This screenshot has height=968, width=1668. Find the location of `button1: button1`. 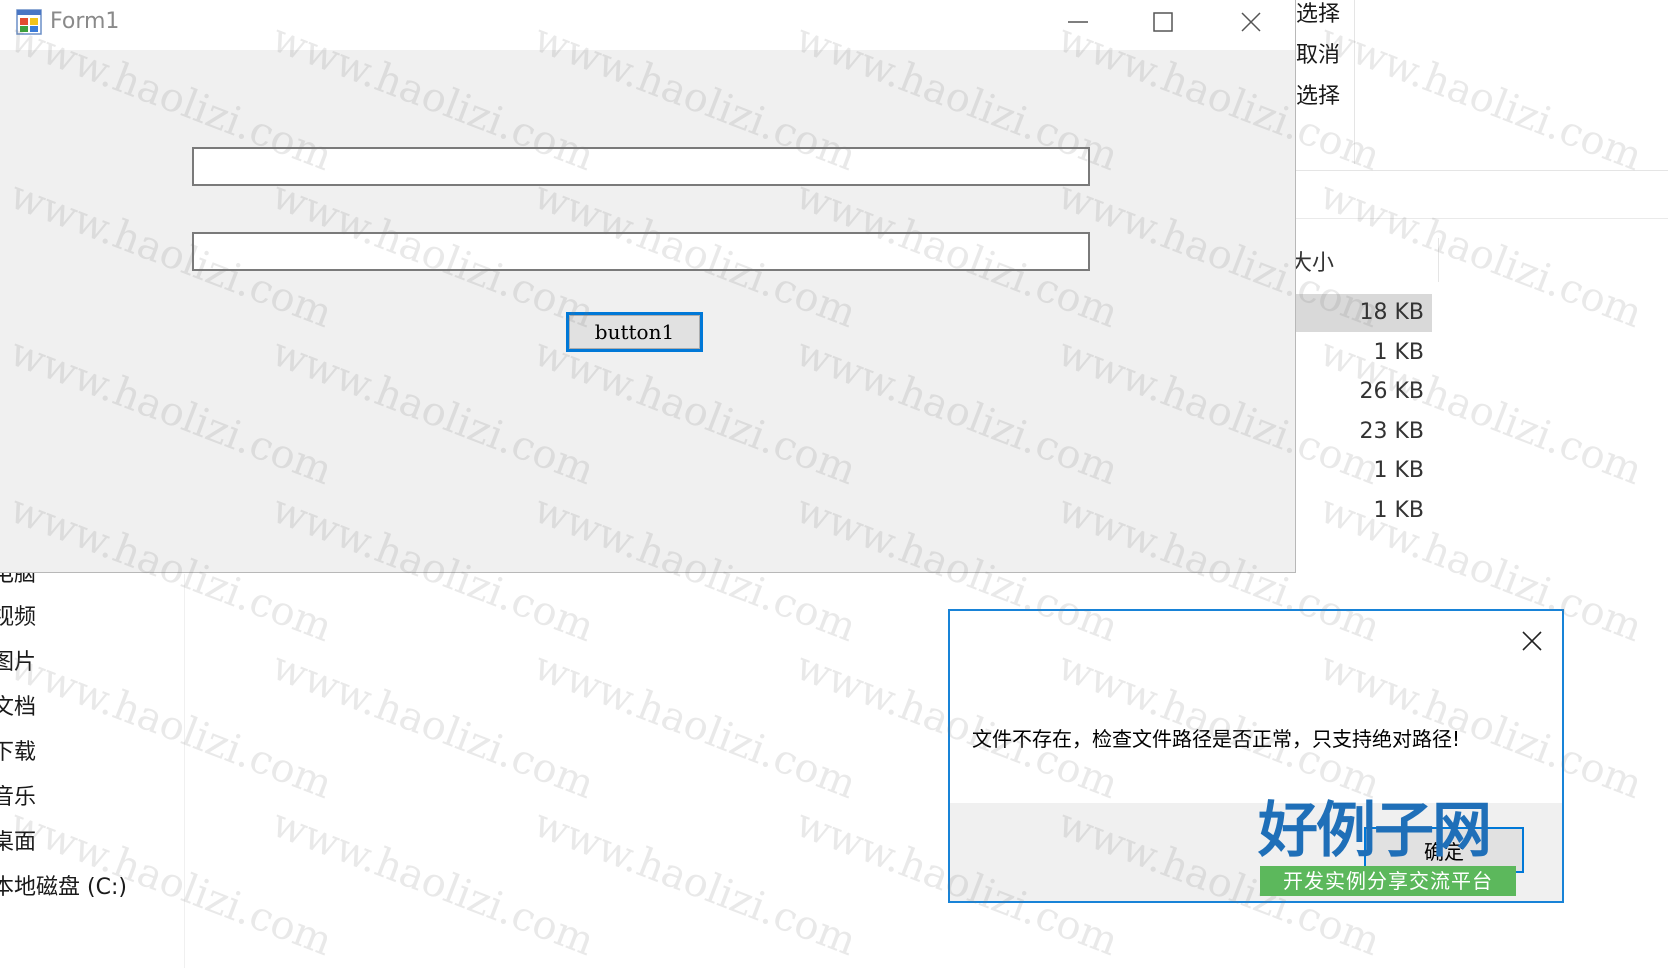

button1: button1 is located at coordinates (634, 332).